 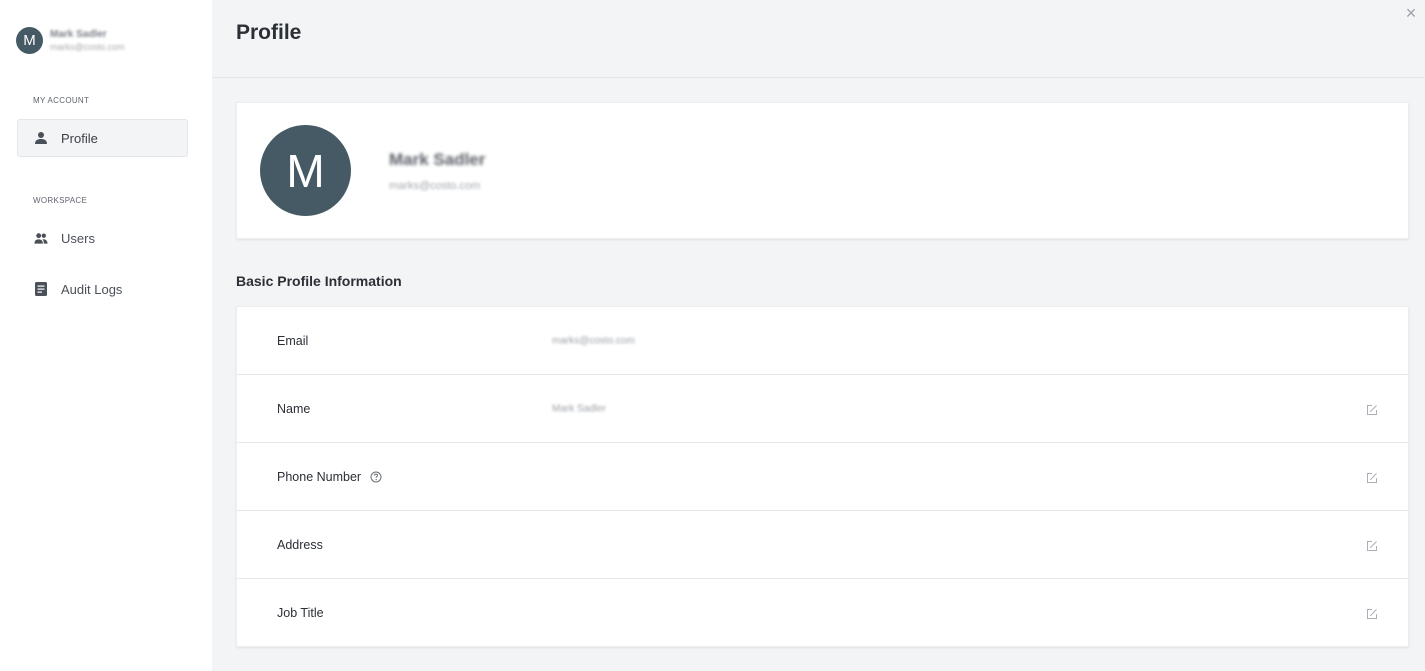 I want to click on info-row-phone: Phone Number, so click(x=822, y=477).